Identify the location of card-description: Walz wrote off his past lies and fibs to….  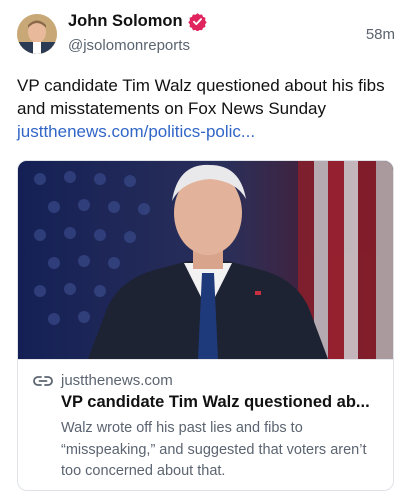
(214, 449).